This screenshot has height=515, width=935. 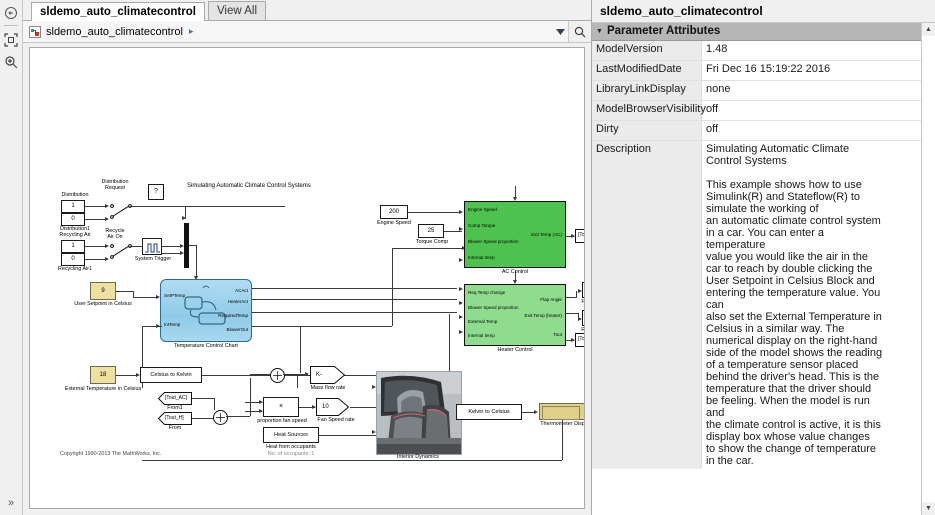 I want to click on property-value: Fri Dec 16 15:19:22 2016, so click(x=811, y=70).